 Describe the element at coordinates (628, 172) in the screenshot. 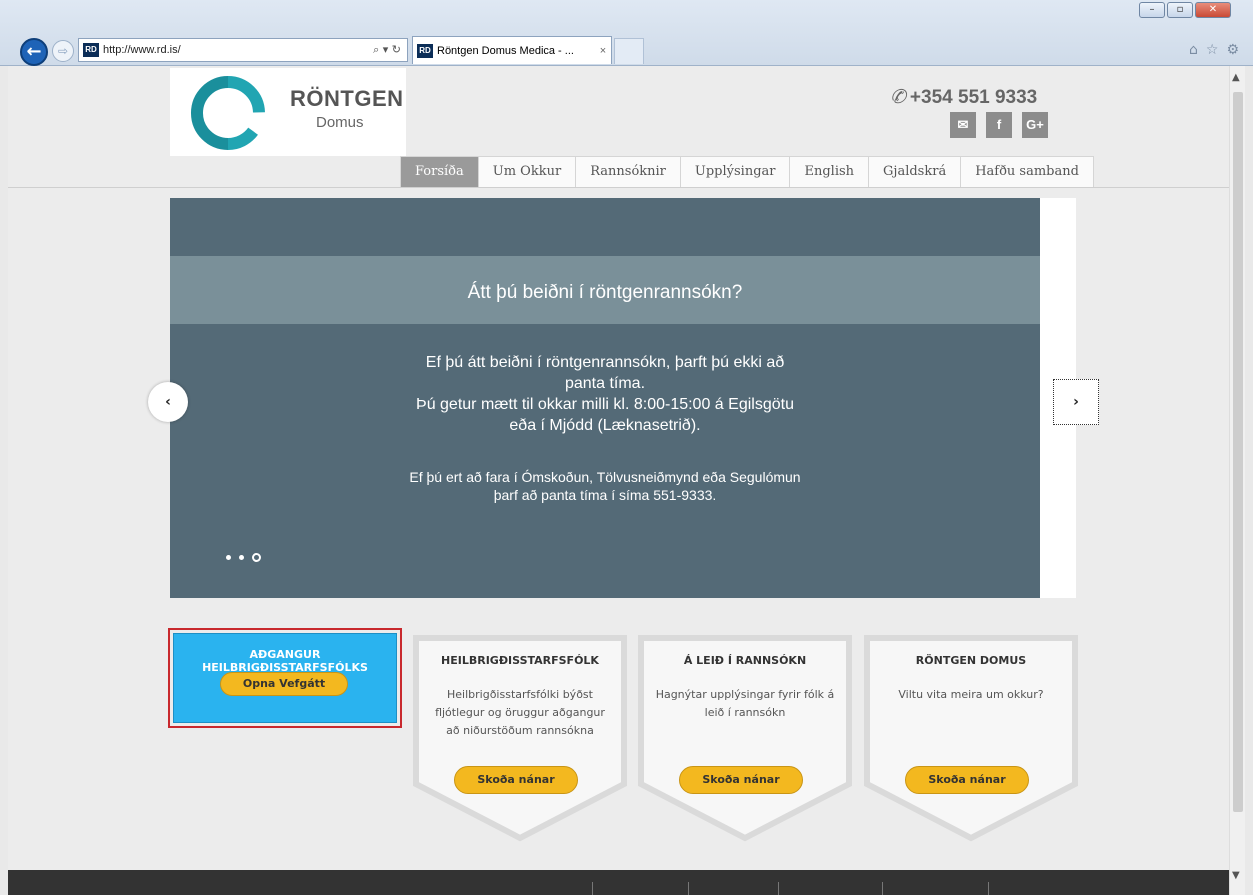

I see `menu-item-rannsoknir: Rannsóknir` at that location.